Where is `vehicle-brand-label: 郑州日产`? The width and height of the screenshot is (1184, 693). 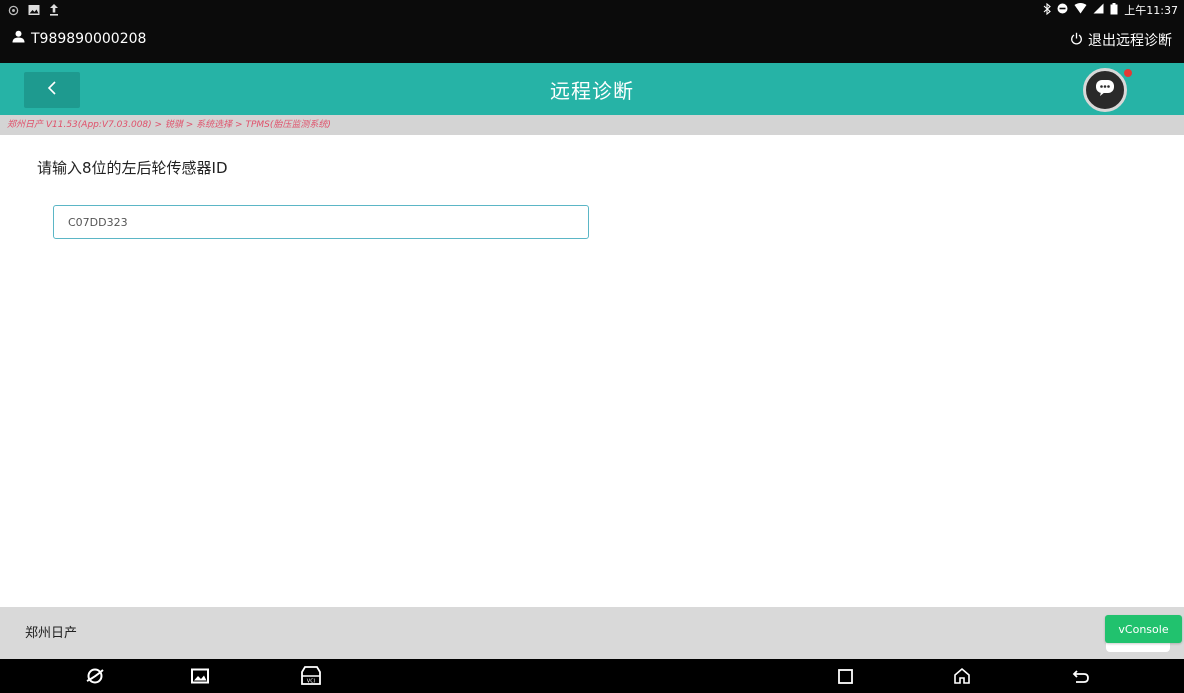
vehicle-brand-label: 郑州日产 is located at coordinates (51, 633).